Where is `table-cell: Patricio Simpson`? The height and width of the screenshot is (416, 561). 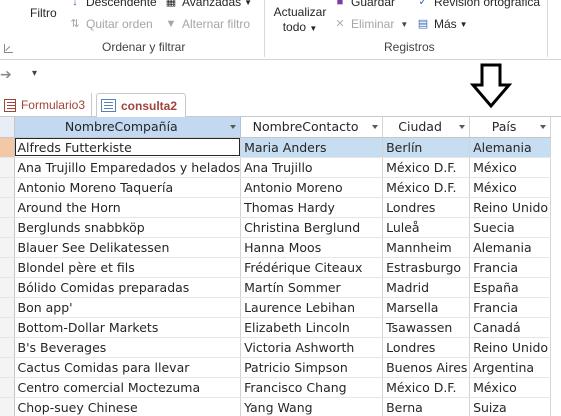 table-cell: Patricio Simpson is located at coordinates (312, 367).